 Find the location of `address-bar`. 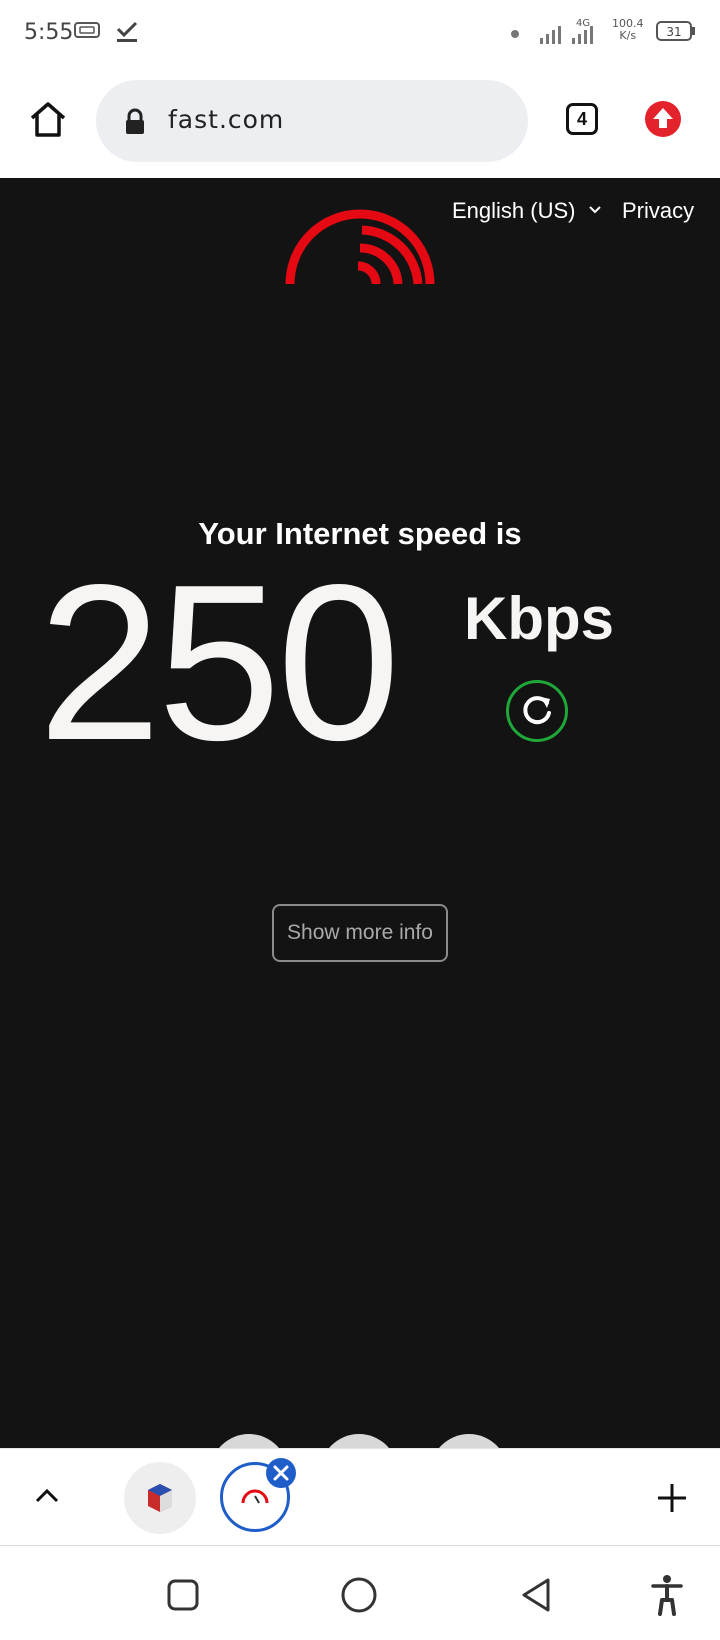

address-bar is located at coordinates (312, 121).